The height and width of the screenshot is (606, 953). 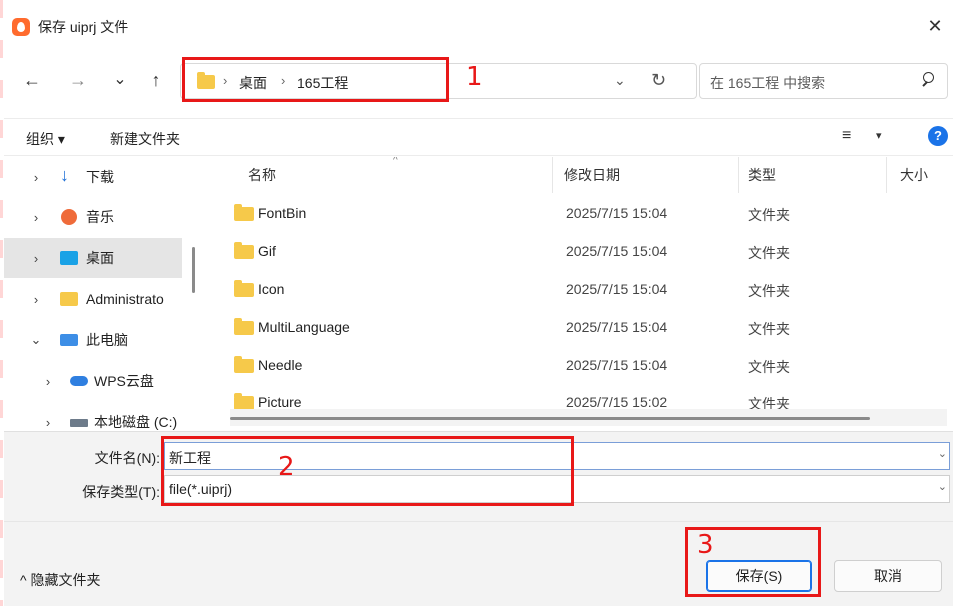 What do you see at coordinates (267, 251) in the screenshot?
I see `file-name: Gif` at bounding box center [267, 251].